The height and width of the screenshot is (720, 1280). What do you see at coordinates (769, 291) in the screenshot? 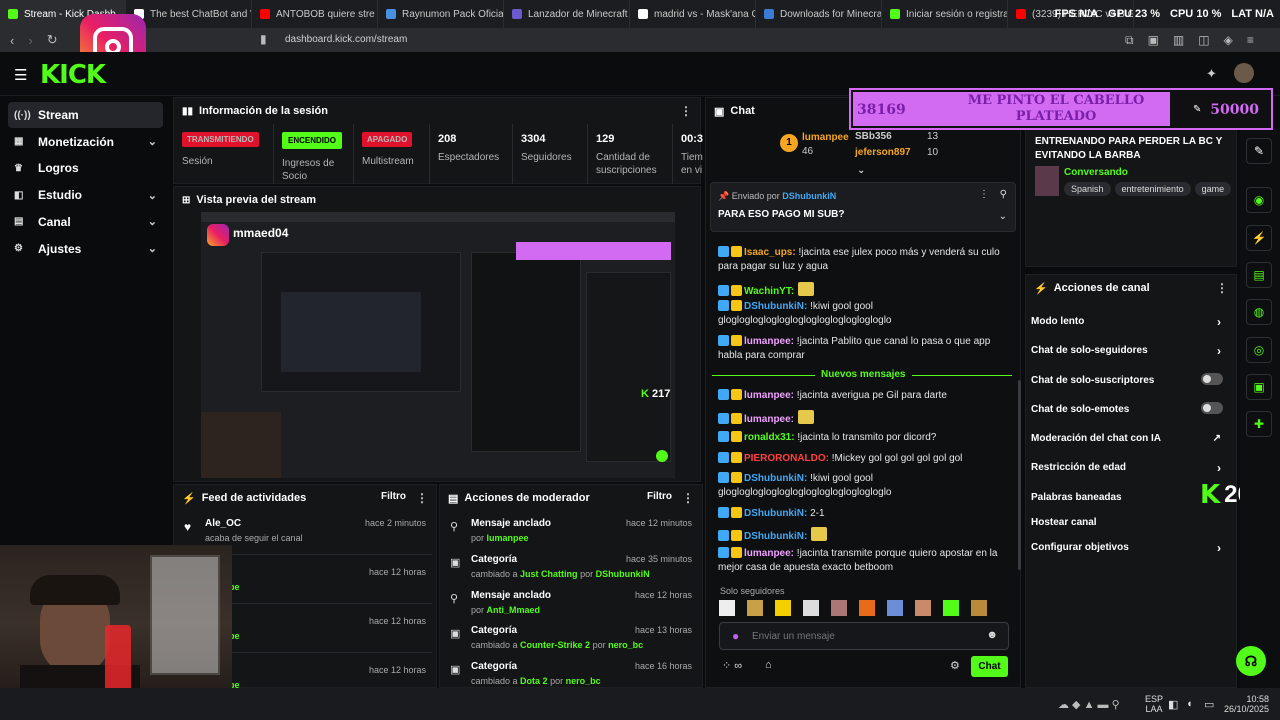
I see `chat-username: WachinYT:` at bounding box center [769, 291].